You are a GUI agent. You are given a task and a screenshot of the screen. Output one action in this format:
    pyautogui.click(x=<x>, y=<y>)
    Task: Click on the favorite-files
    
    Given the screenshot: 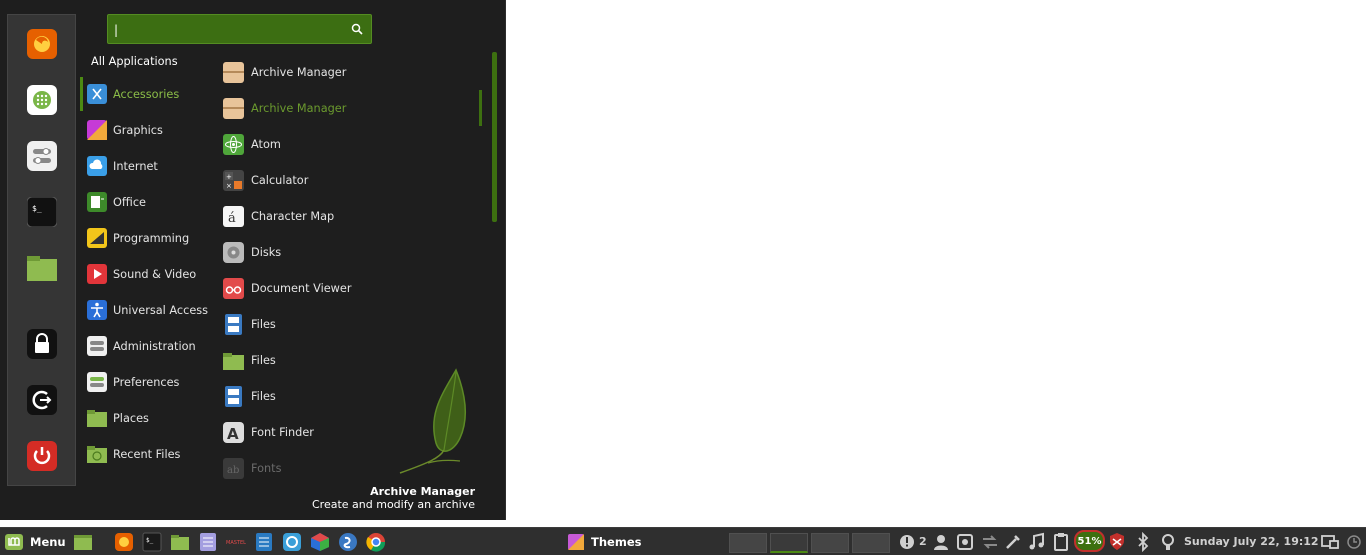 What is the action you would take?
    pyautogui.click(x=42, y=268)
    